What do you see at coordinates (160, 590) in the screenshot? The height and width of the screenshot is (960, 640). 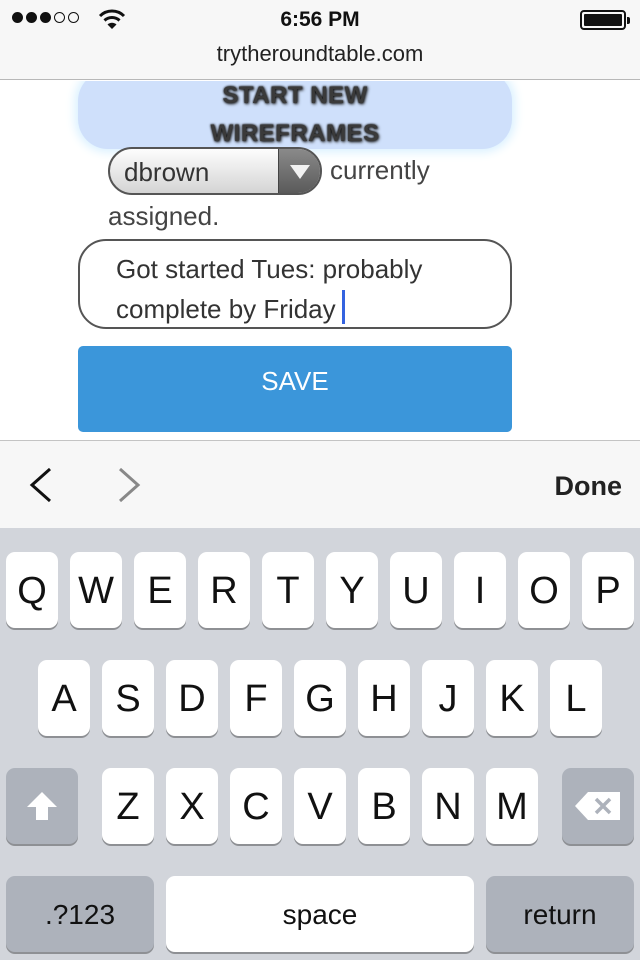 I see `key-e: E` at bounding box center [160, 590].